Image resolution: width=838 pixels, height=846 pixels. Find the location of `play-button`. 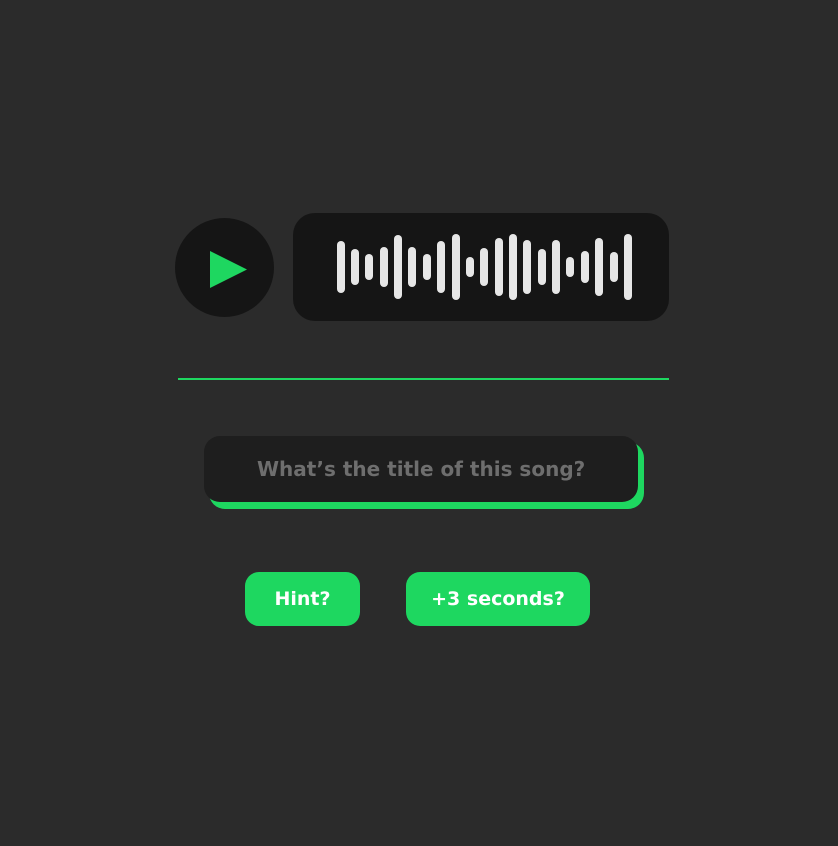

play-button is located at coordinates (224, 267).